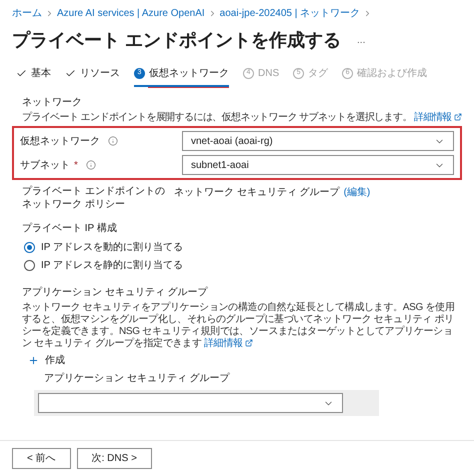 This screenshot has width=474, height=476. What do you see at coordinates (27, 13) in the screenshot?
I see `breadcrumb-link: ホーム` at bounding box center [27, 13].